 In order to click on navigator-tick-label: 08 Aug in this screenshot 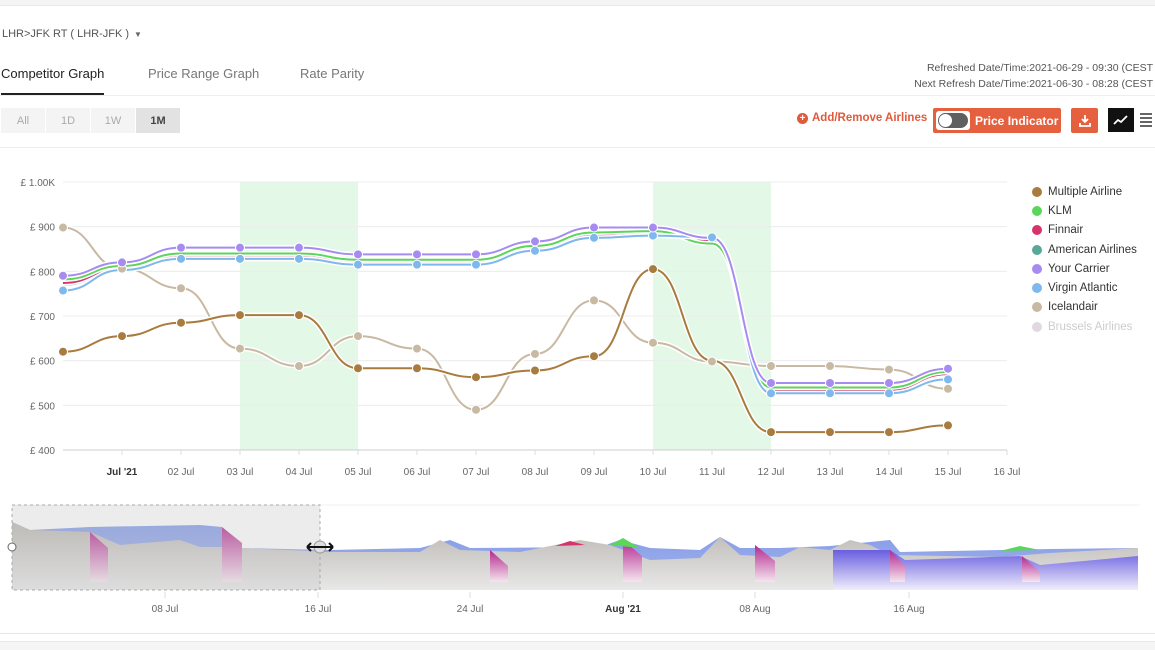, I will do `click(754, 609)`.